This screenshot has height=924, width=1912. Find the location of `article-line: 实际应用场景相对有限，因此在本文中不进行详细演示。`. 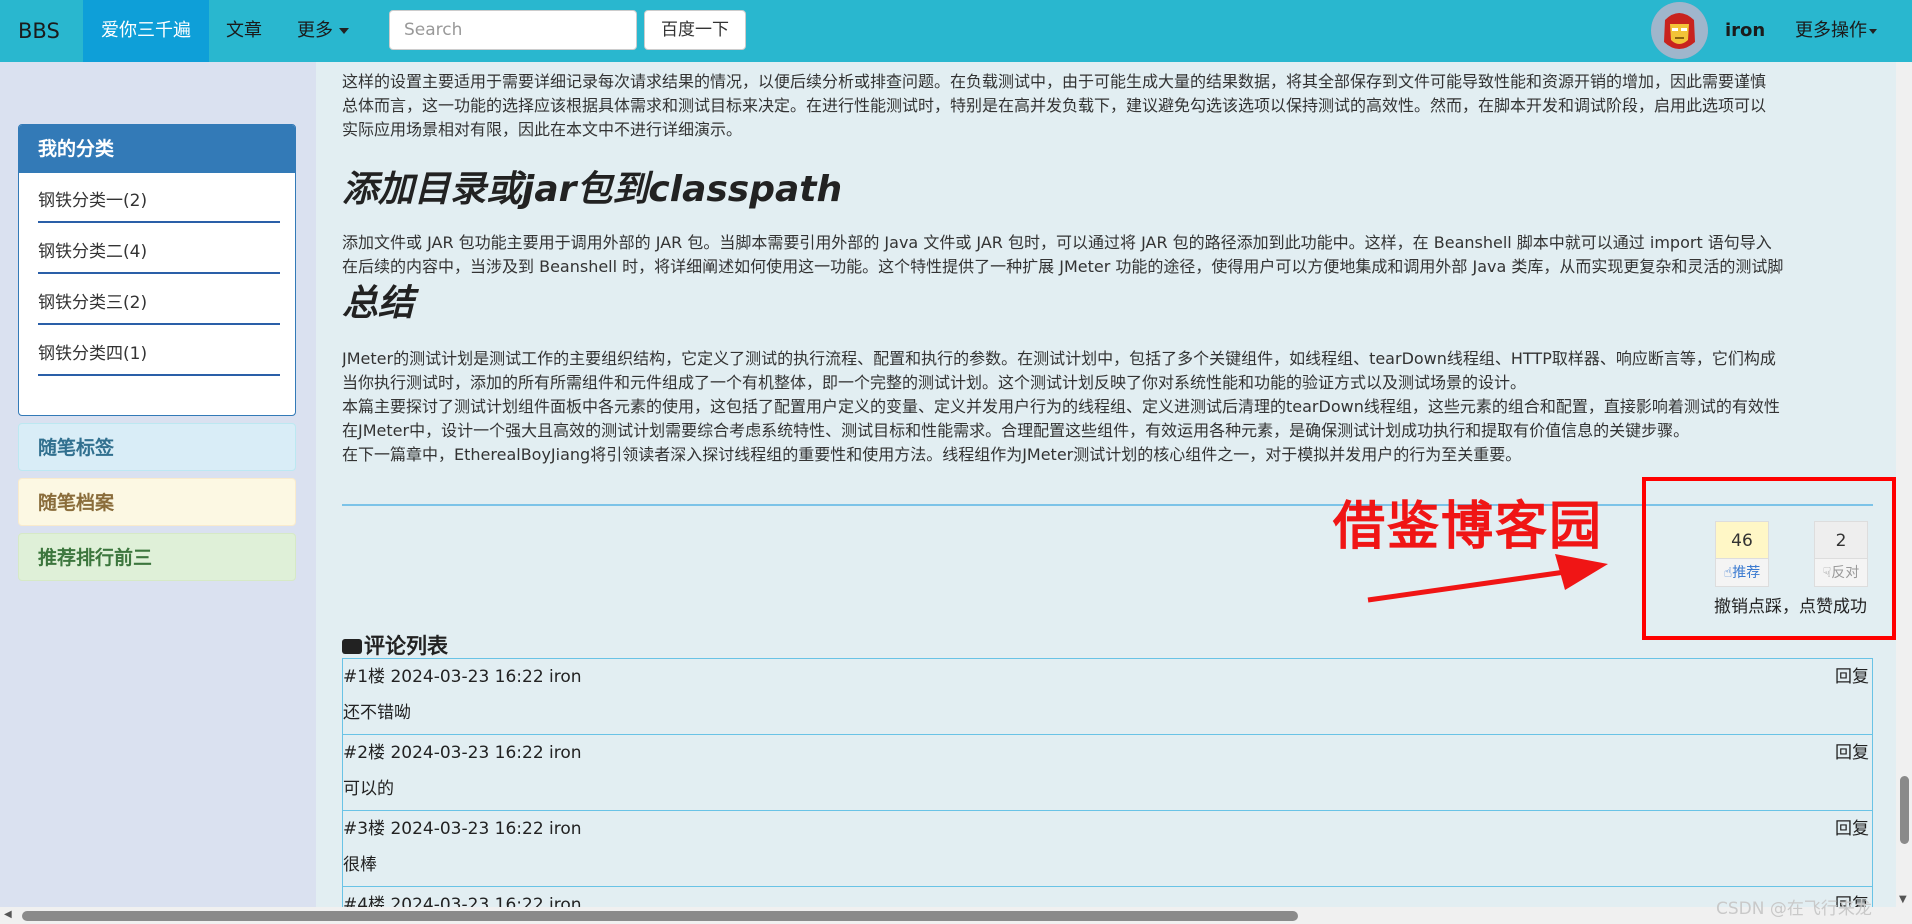

article-line: 实际应用场景相对有限，因此在本文中不进行详细演示。 is located at coordinates (542, 129).